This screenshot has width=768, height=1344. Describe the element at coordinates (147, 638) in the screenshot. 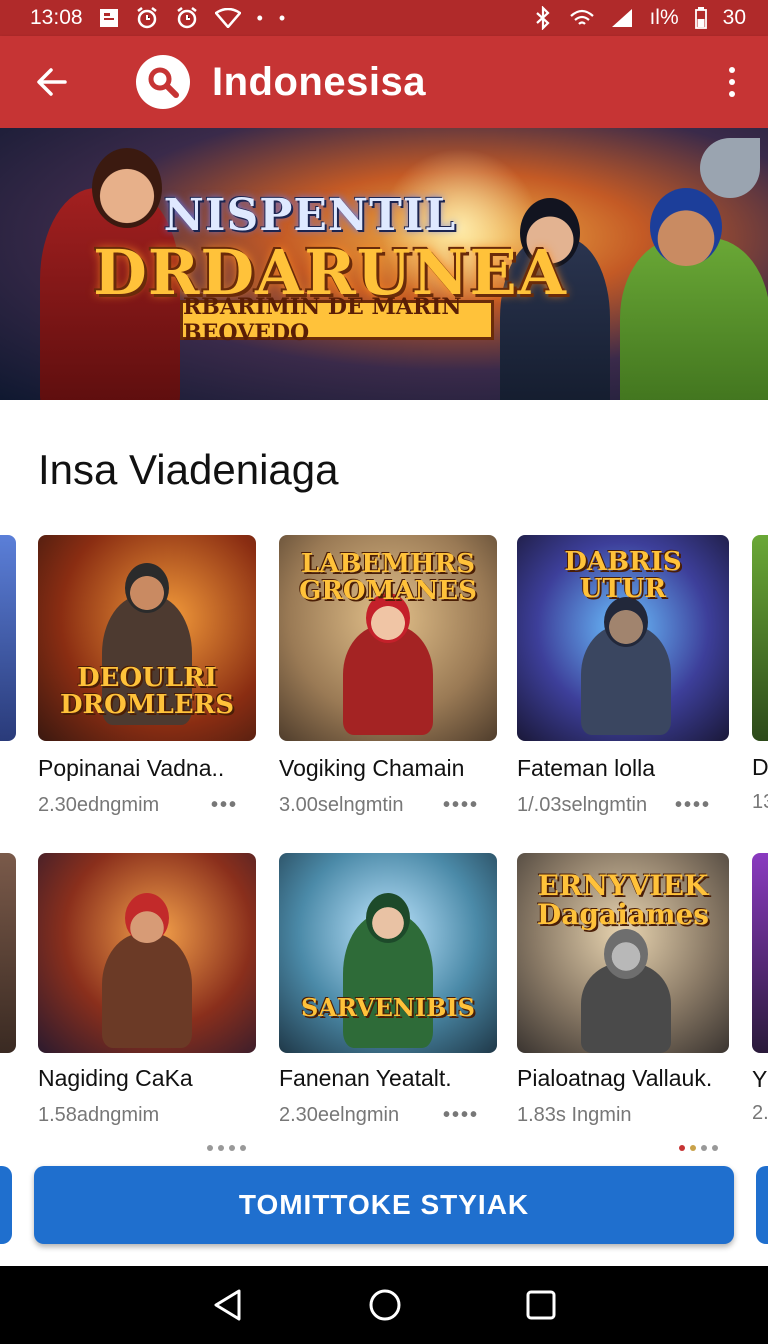

I see `game-thumbnail: DEOULRI DROMLERS` at that location.